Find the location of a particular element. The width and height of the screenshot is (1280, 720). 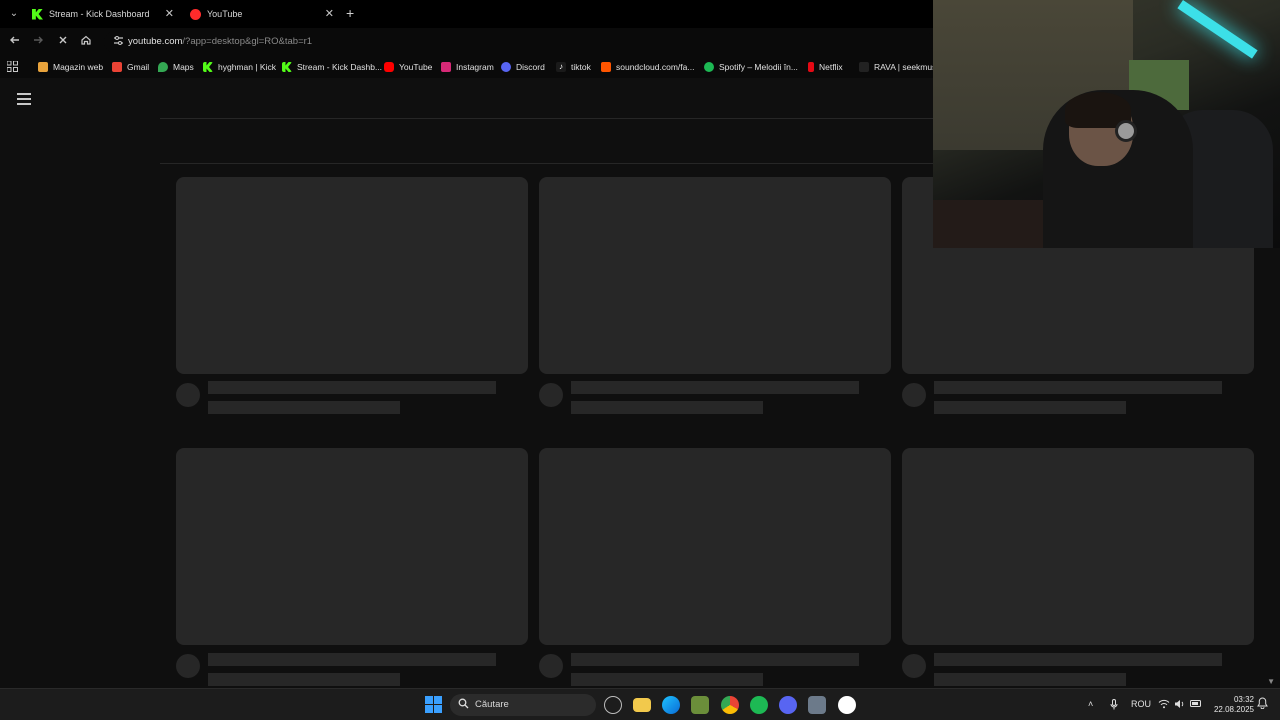

new-tab-button: + is located at coordinates (350, 13).